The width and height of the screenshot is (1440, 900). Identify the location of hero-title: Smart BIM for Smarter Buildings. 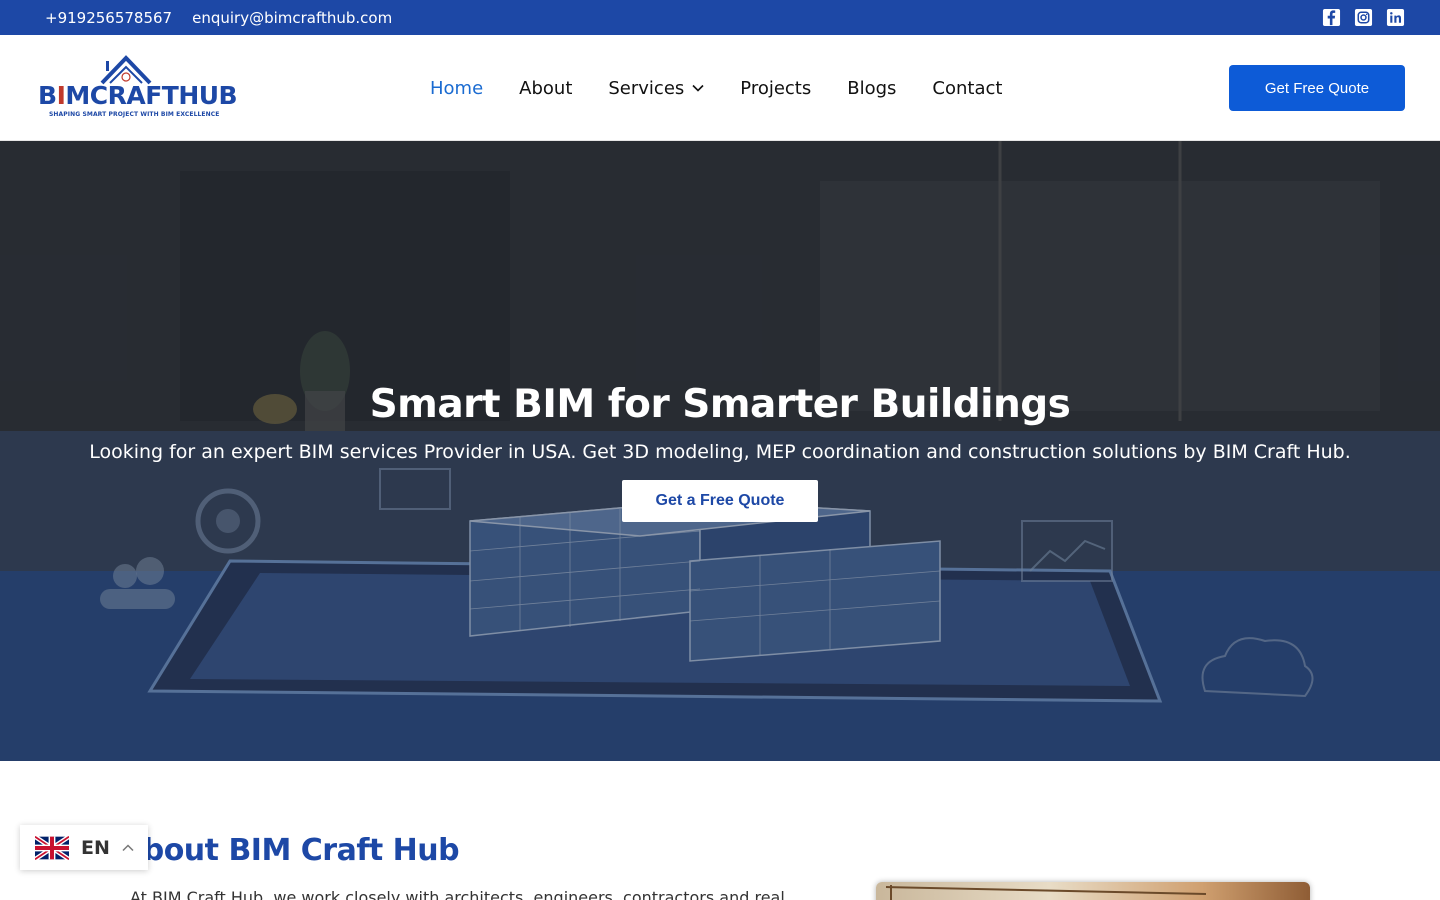
(720, 404).